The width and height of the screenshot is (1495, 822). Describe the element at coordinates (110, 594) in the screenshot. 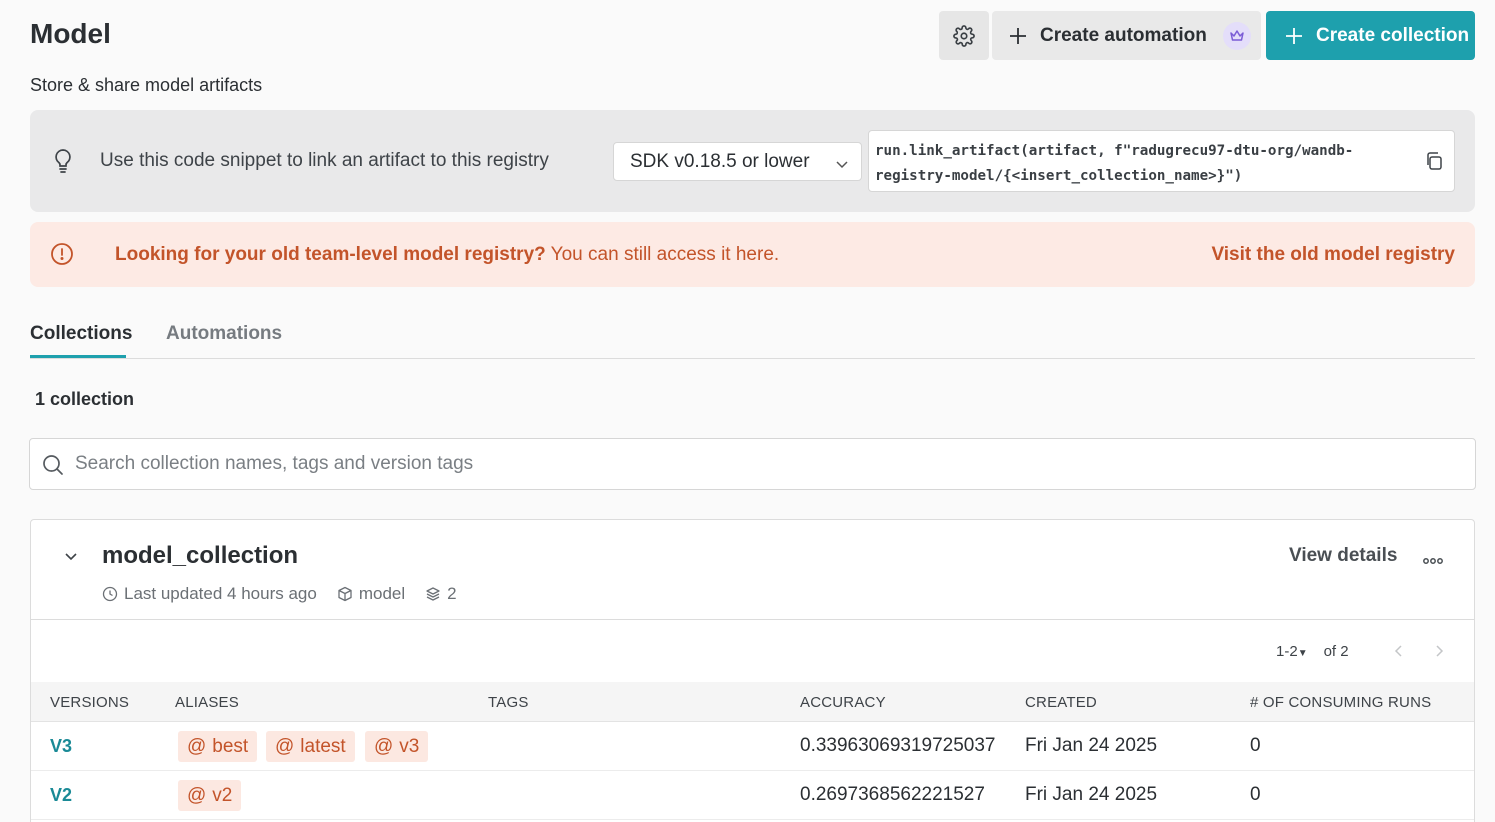

I see `clock-icon` at that location.